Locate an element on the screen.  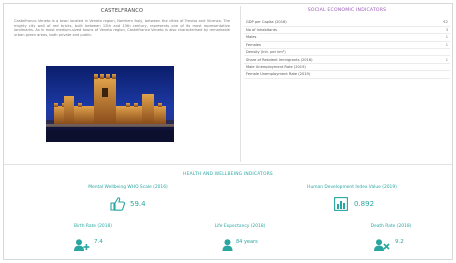
indicator-value: 3 is located at coordinates (438, 30).